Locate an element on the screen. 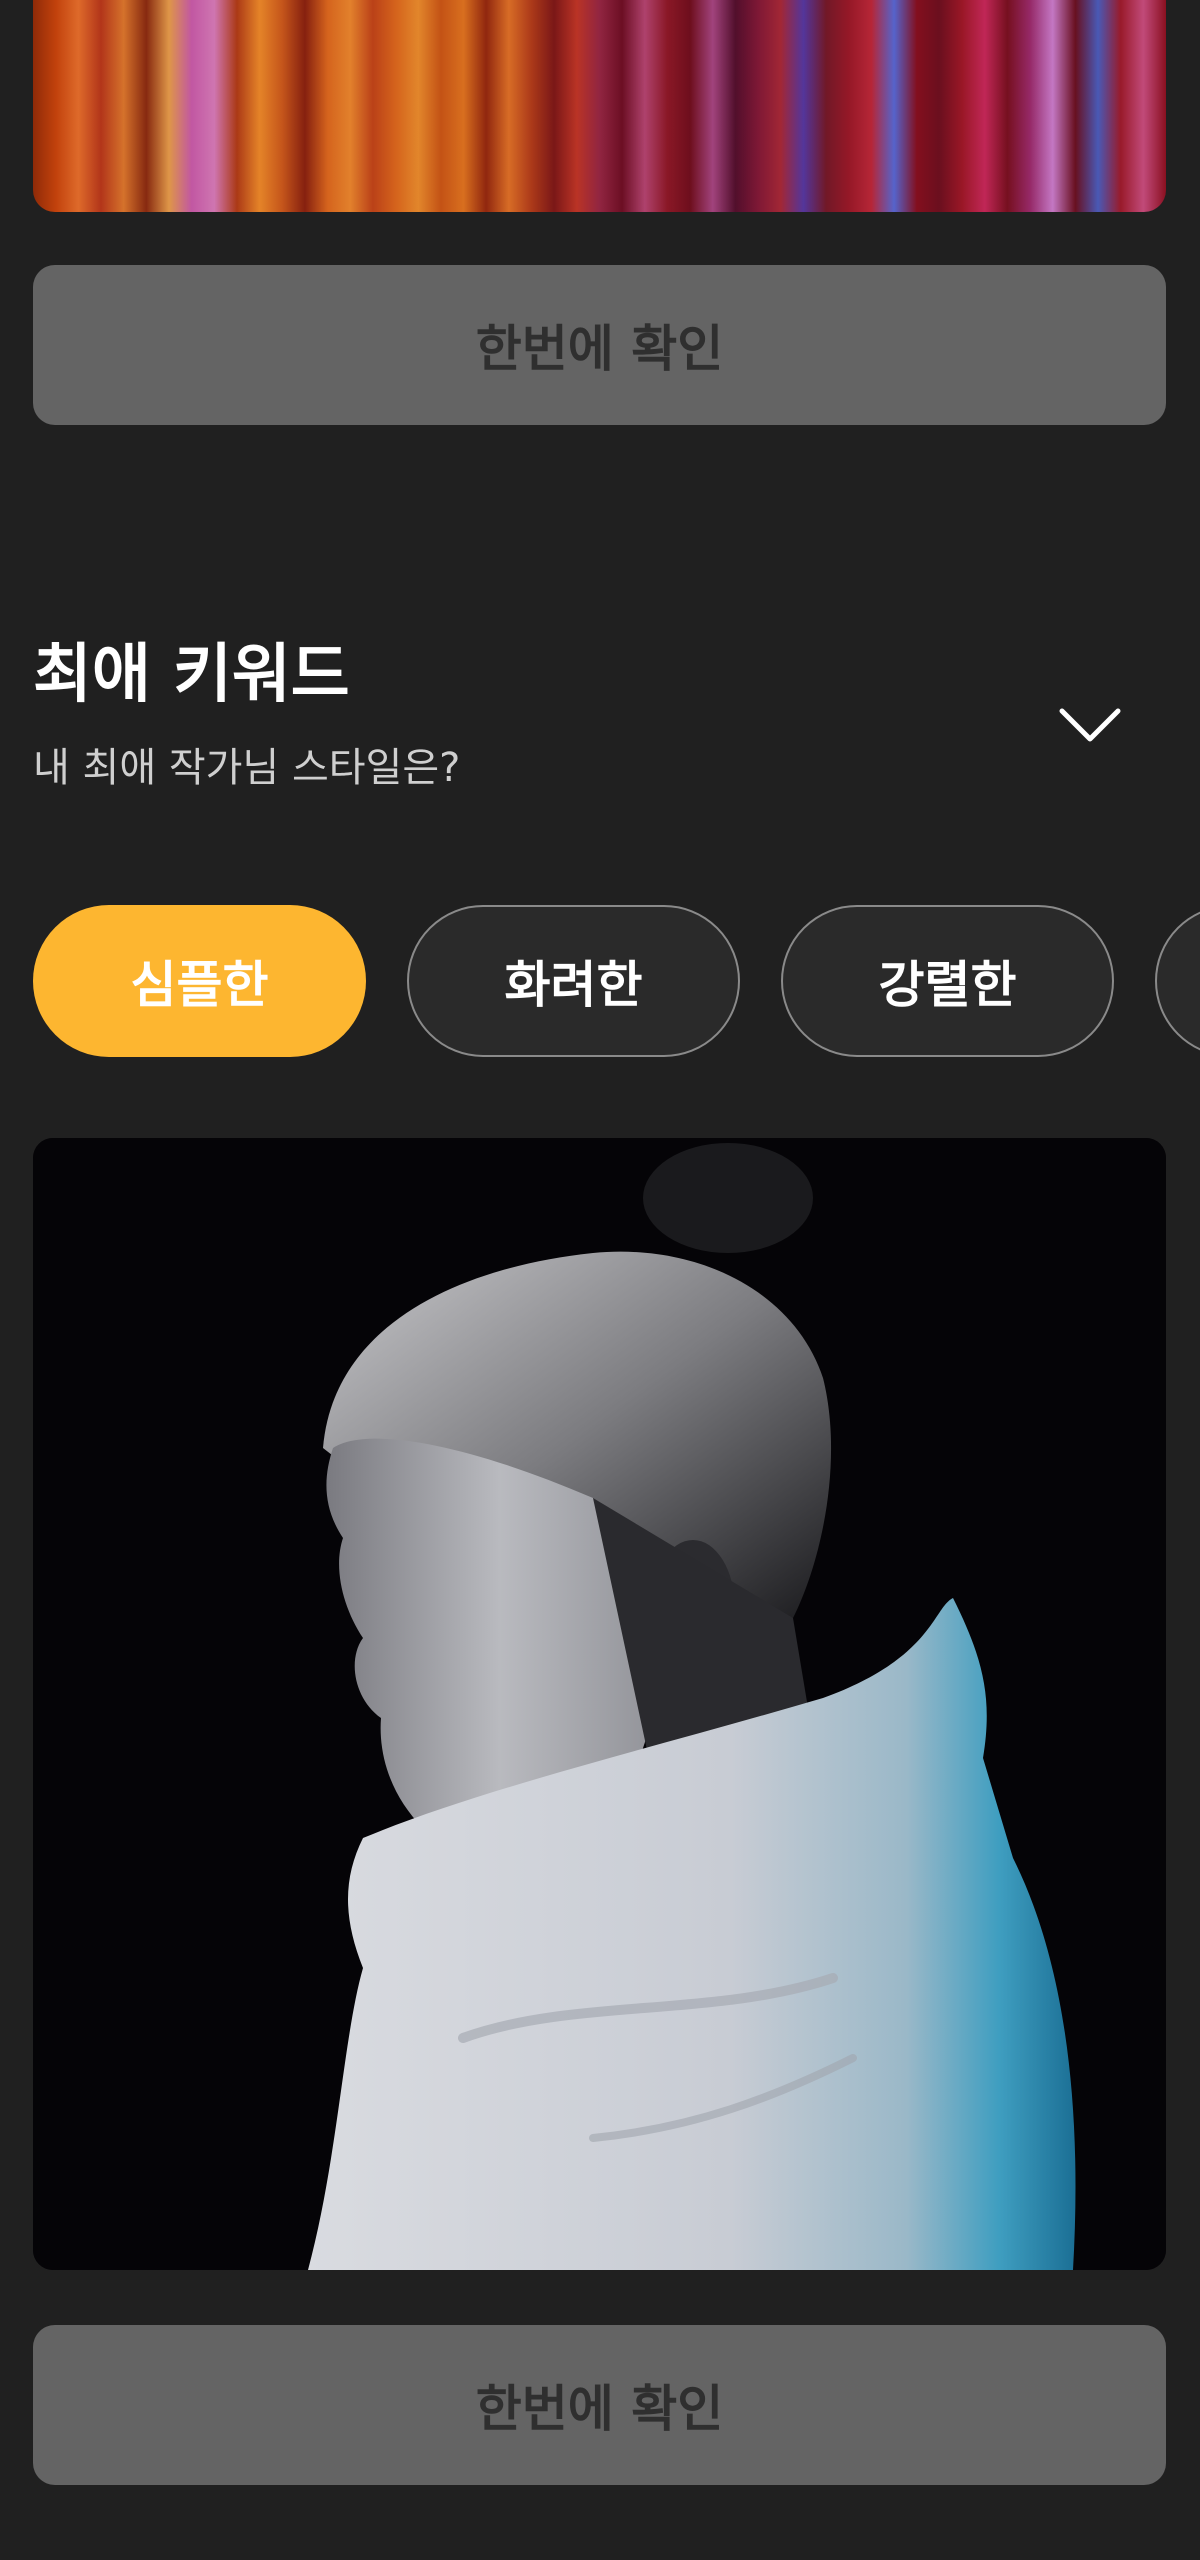 The height and width of the screenshot is (2560, 1200). confirm-all-button-top: 한번에 확인 is located at coordinates (599, 345).